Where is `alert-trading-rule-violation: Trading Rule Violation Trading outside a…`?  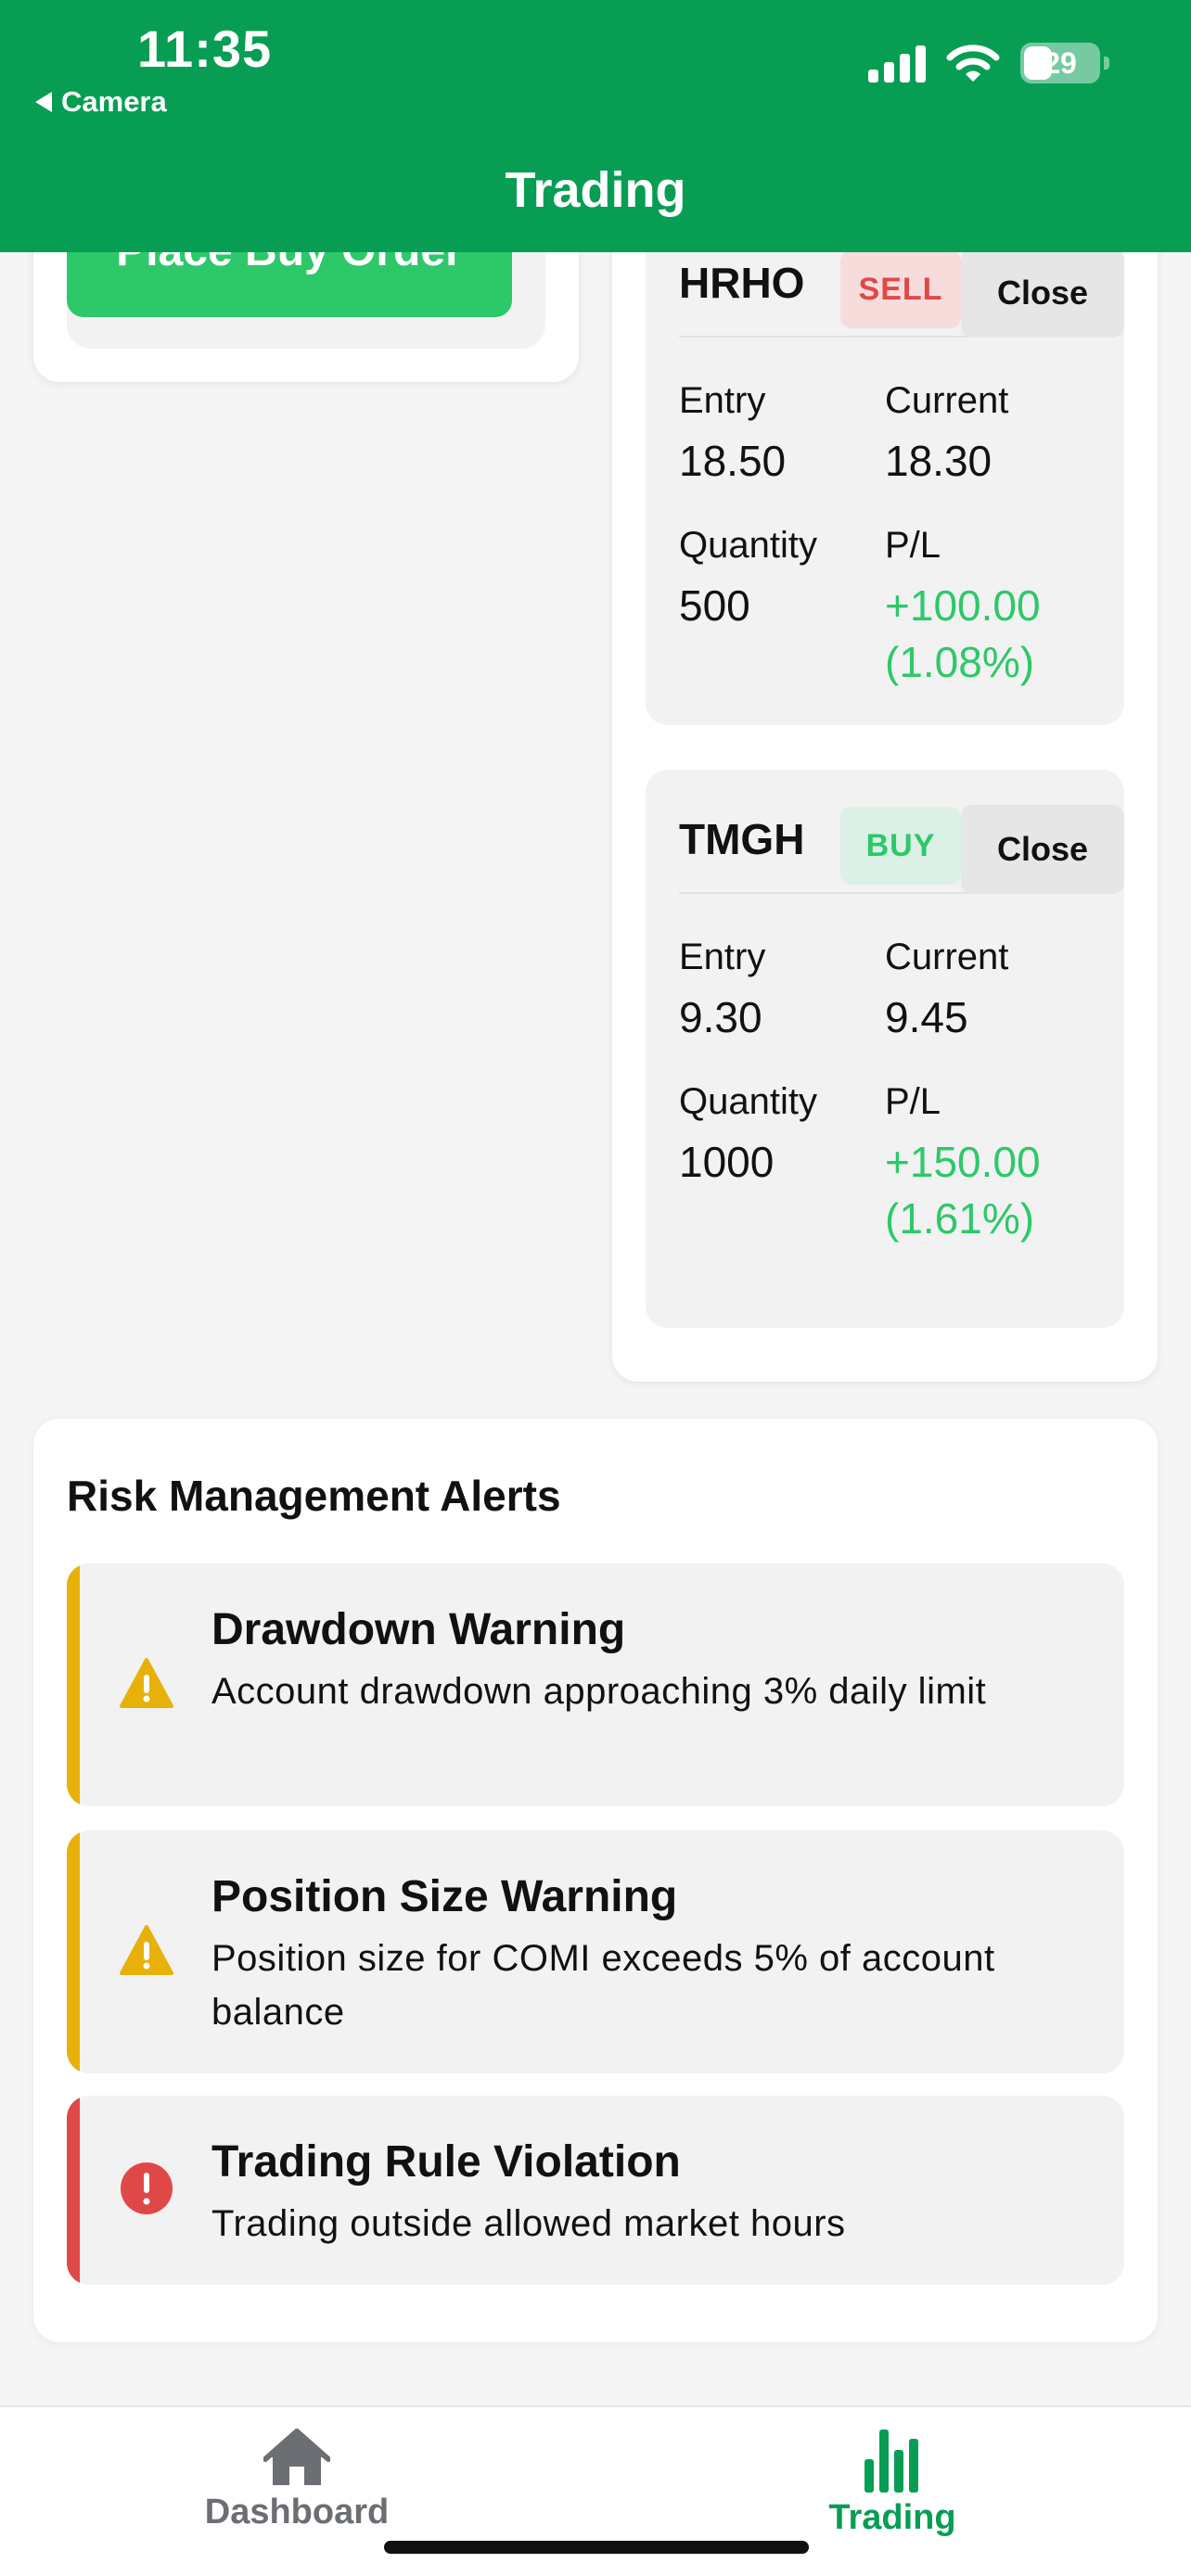
alert-trading-rule-violation: Trading Rule Violation Trading outside a… is located at coordinates (595, 2191).